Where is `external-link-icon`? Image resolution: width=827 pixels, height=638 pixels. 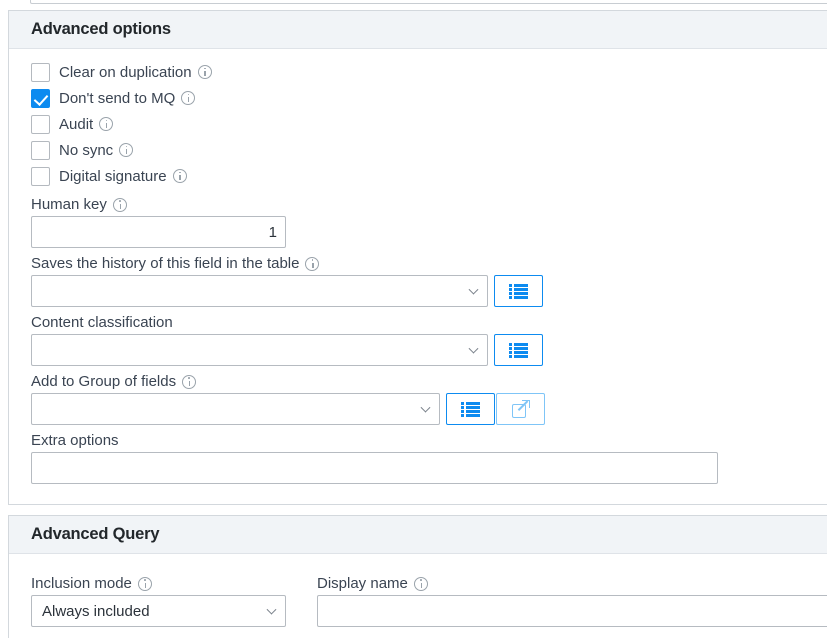
external-link-icon is located at coordinates (520, 409).